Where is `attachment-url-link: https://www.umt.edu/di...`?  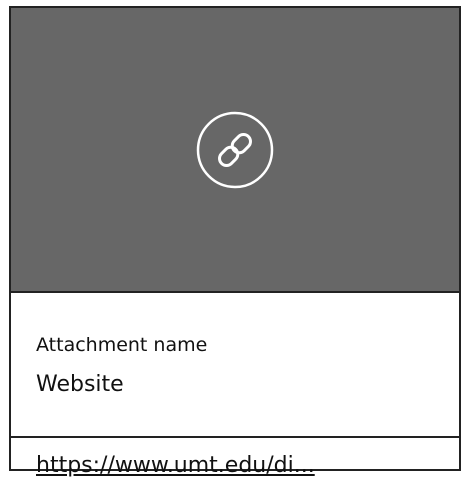
attachment-url-link: https://www.umt.edu/di... is located at coordinates (175, 466).